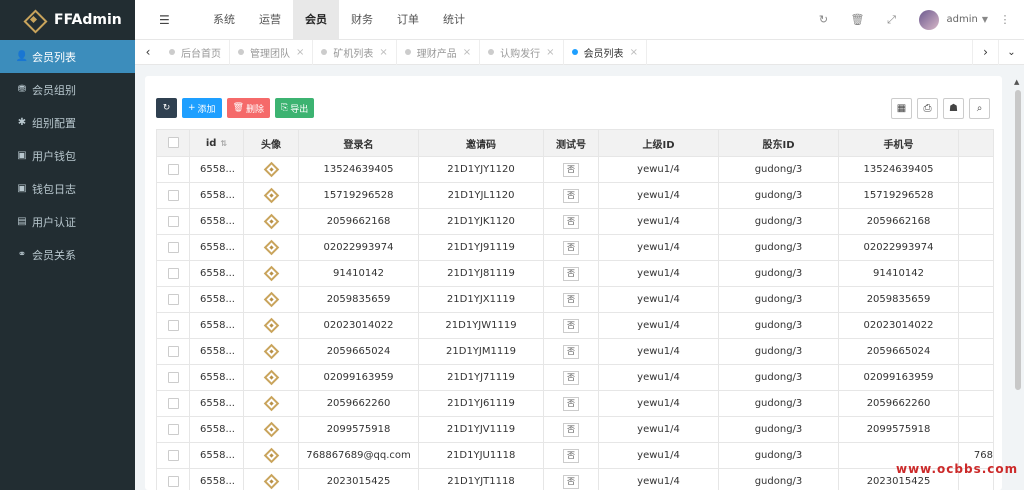 This screenshot has width=1024, height=490. I want to click on print-icon: ⎙, so click(927, 108).